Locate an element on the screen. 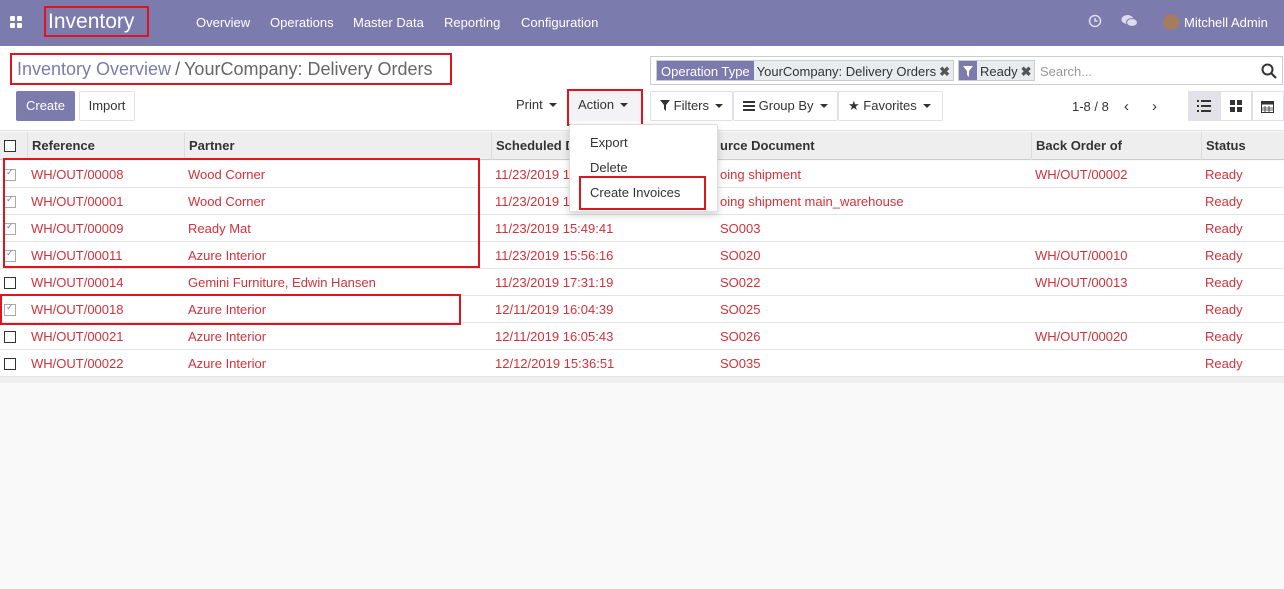 This screenshot has width=1284, height=589. pager-value: 1-8 / 8 is located at coordinates (1090, 106).